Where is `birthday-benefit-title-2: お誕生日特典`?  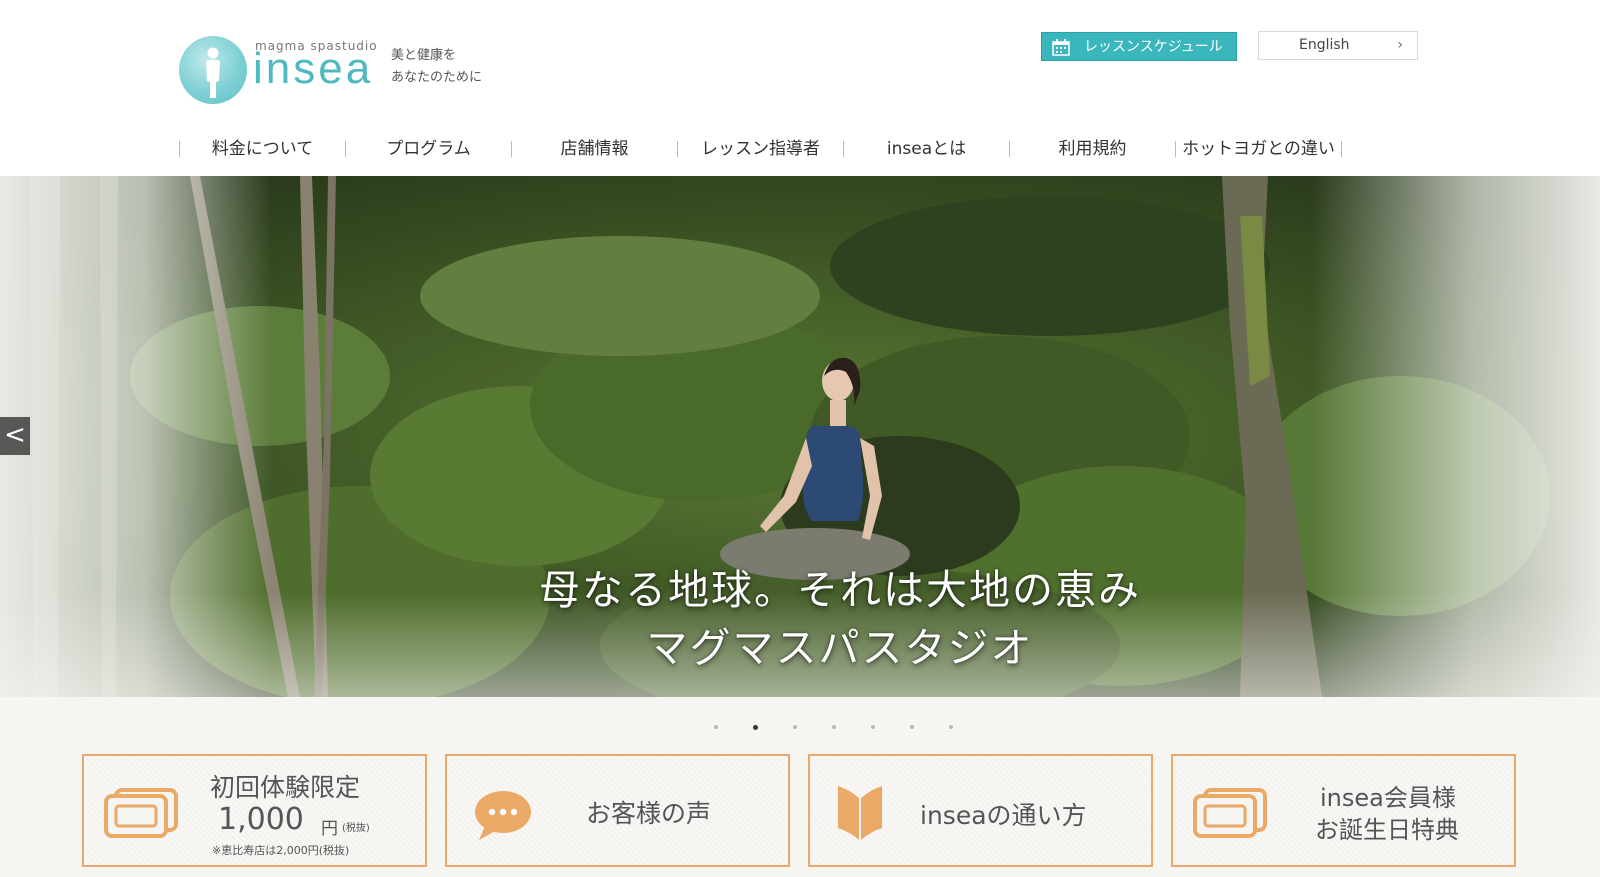 birthday-benefit-title-2: お誕生日特典 is located at coordinates (1387, 830).